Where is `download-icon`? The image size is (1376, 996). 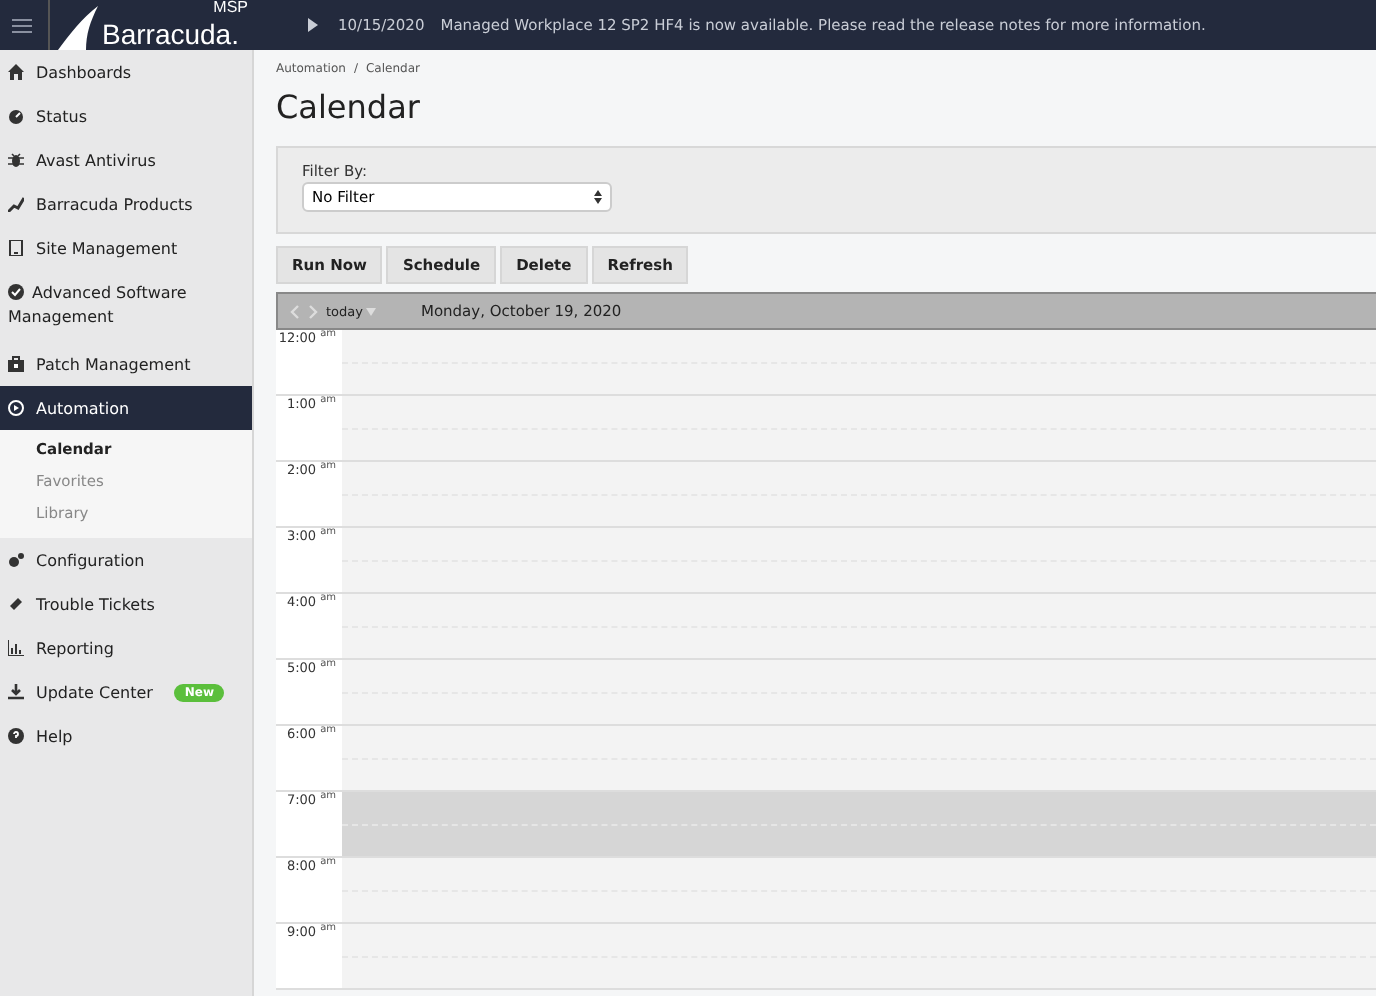 download-icon is located at coordinates (16, 692).